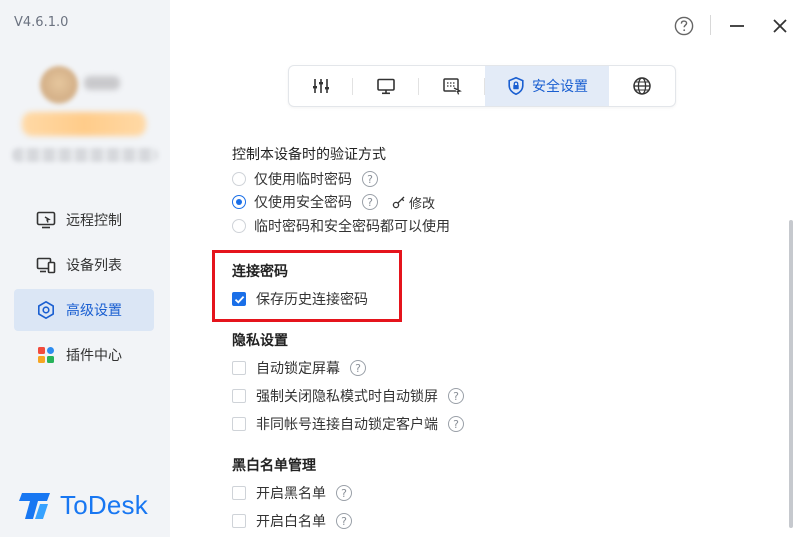 This screenshot has height=537, width=803. Describe the element at coordinates (422, 204) in the screenshot. I see `modify-label: 修改` at that location.